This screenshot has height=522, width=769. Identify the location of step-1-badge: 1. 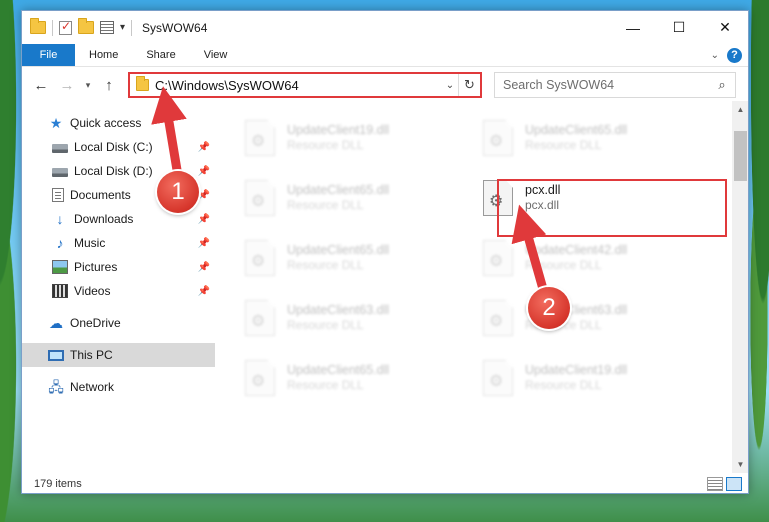
(178, 192).